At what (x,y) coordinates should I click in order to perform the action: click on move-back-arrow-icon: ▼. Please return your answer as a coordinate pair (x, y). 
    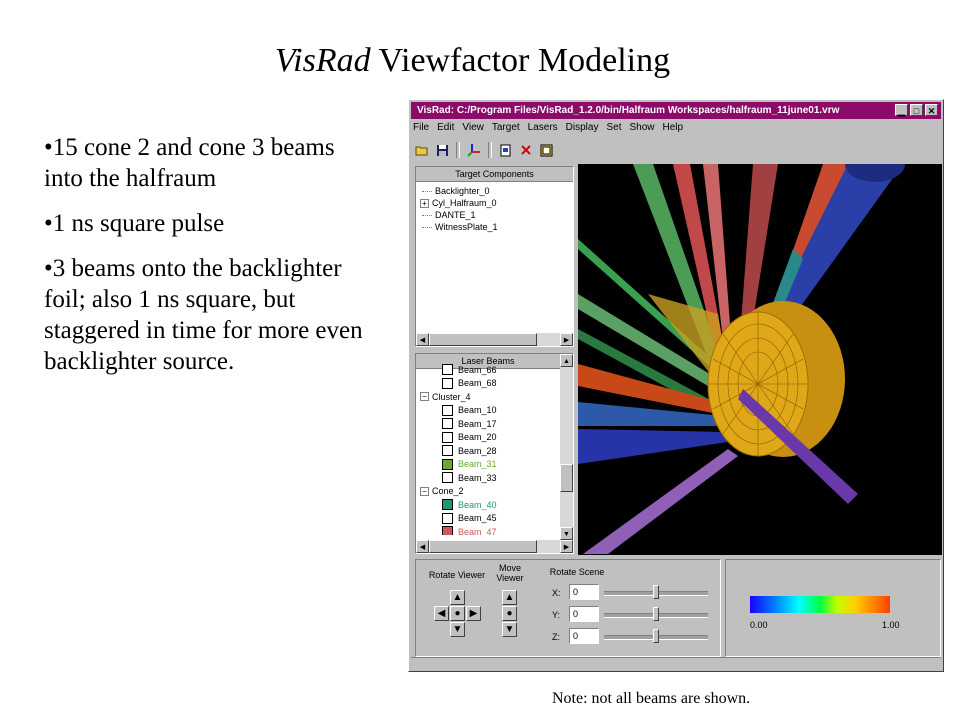
    Looking at the image, I should click on (509, 629).